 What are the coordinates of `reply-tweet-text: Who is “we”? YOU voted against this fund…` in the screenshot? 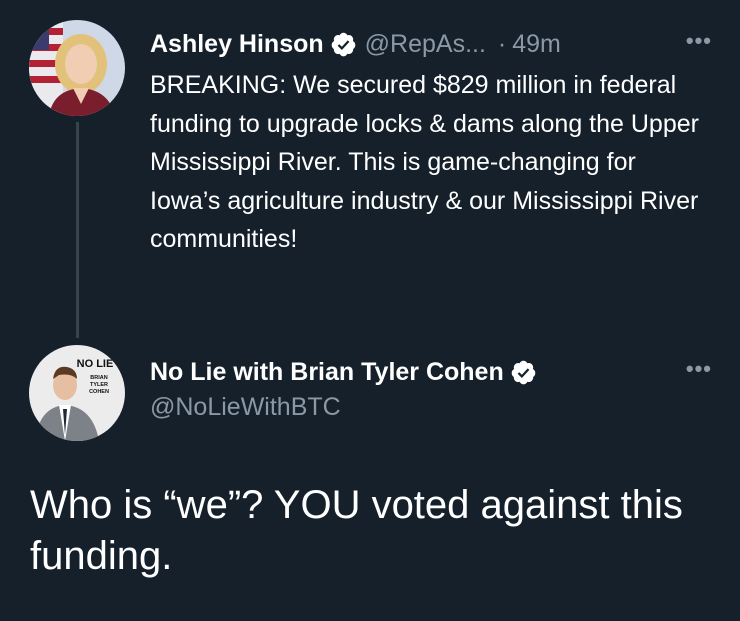 It's located at (356, 530).